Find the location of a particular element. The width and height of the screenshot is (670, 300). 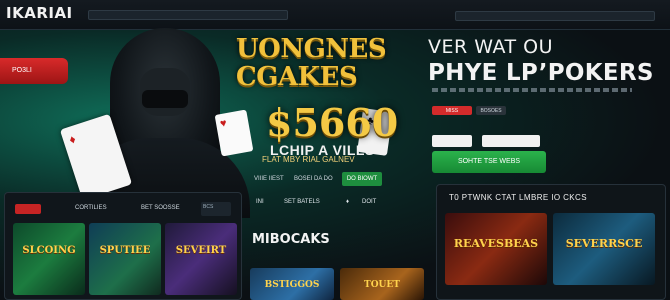

hero-title-line2: CGAKES is located at coordinates (297, 77).